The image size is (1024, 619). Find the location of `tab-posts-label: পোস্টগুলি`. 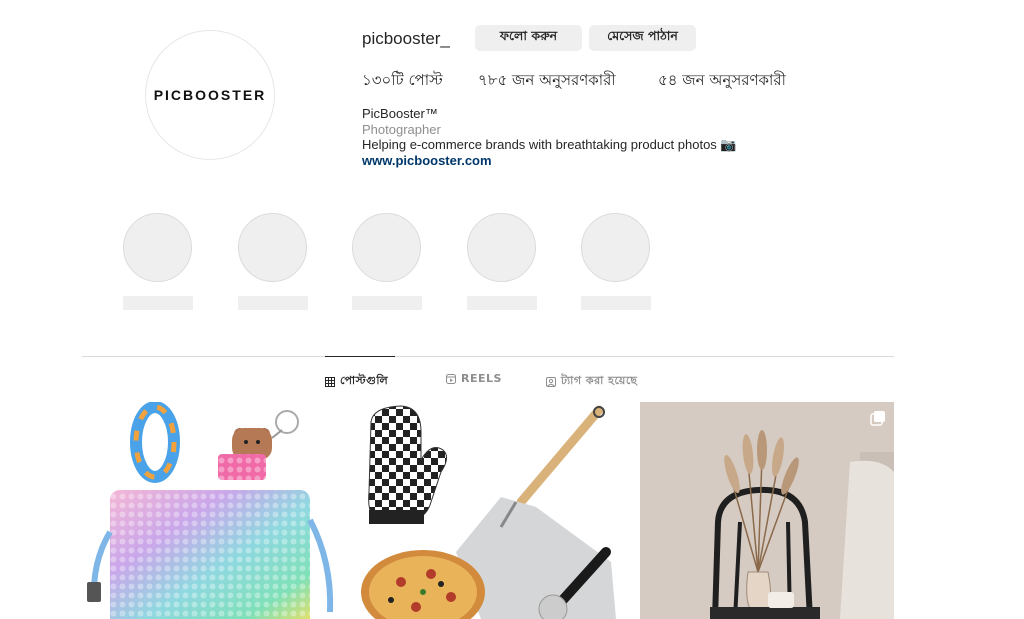

tab-posts-label: পোস্টগুলি is located at coordinates (364, 380).